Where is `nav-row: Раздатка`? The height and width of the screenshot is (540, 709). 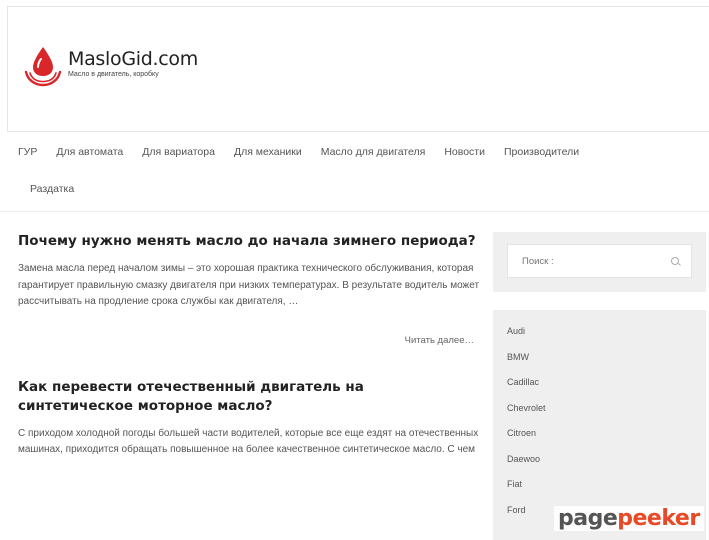 nav-row: Раздатка is located at coordinates (61, 189).